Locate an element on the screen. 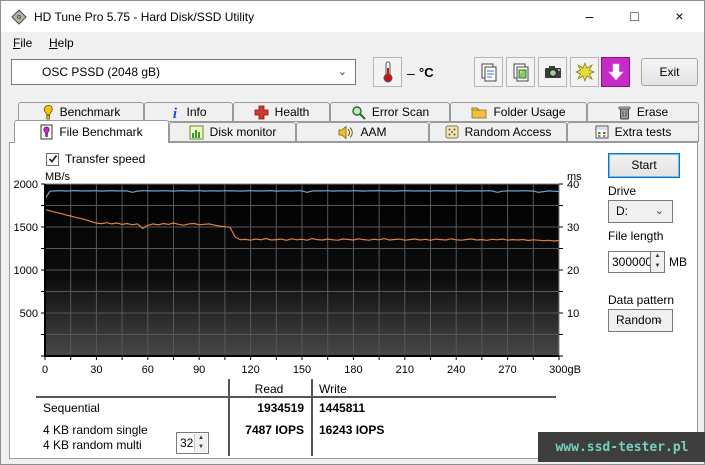  tab-benchmark: Benchmark is located at coordinates (81, 112).